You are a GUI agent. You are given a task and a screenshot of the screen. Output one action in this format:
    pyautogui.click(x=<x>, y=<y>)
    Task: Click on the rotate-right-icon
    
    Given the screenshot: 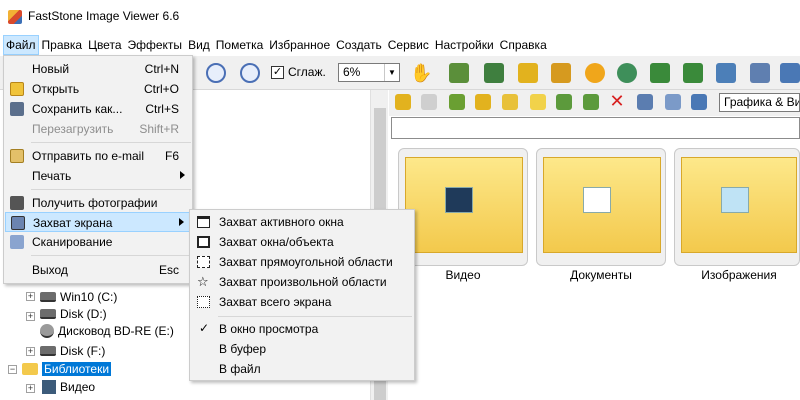 What is the action you would take?
    pyautogui.click(x=693, y=73)
    